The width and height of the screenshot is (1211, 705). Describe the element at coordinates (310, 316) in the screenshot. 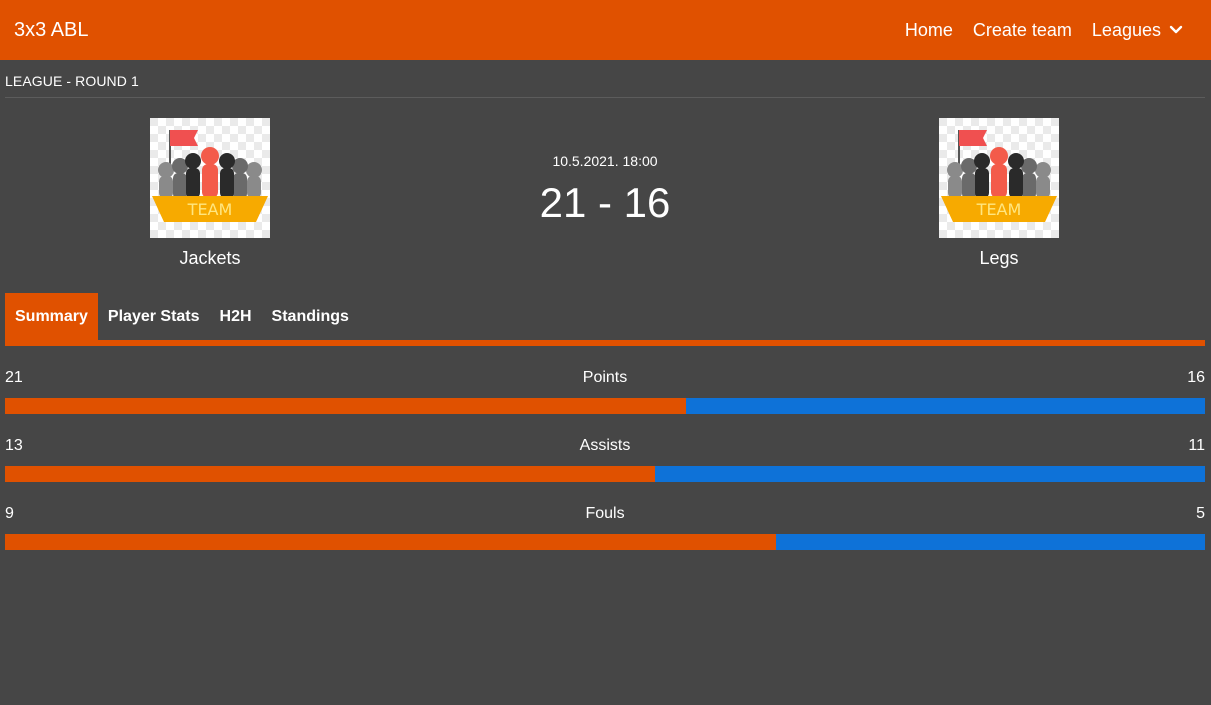

I see `tab-standings: Standings` at that location.